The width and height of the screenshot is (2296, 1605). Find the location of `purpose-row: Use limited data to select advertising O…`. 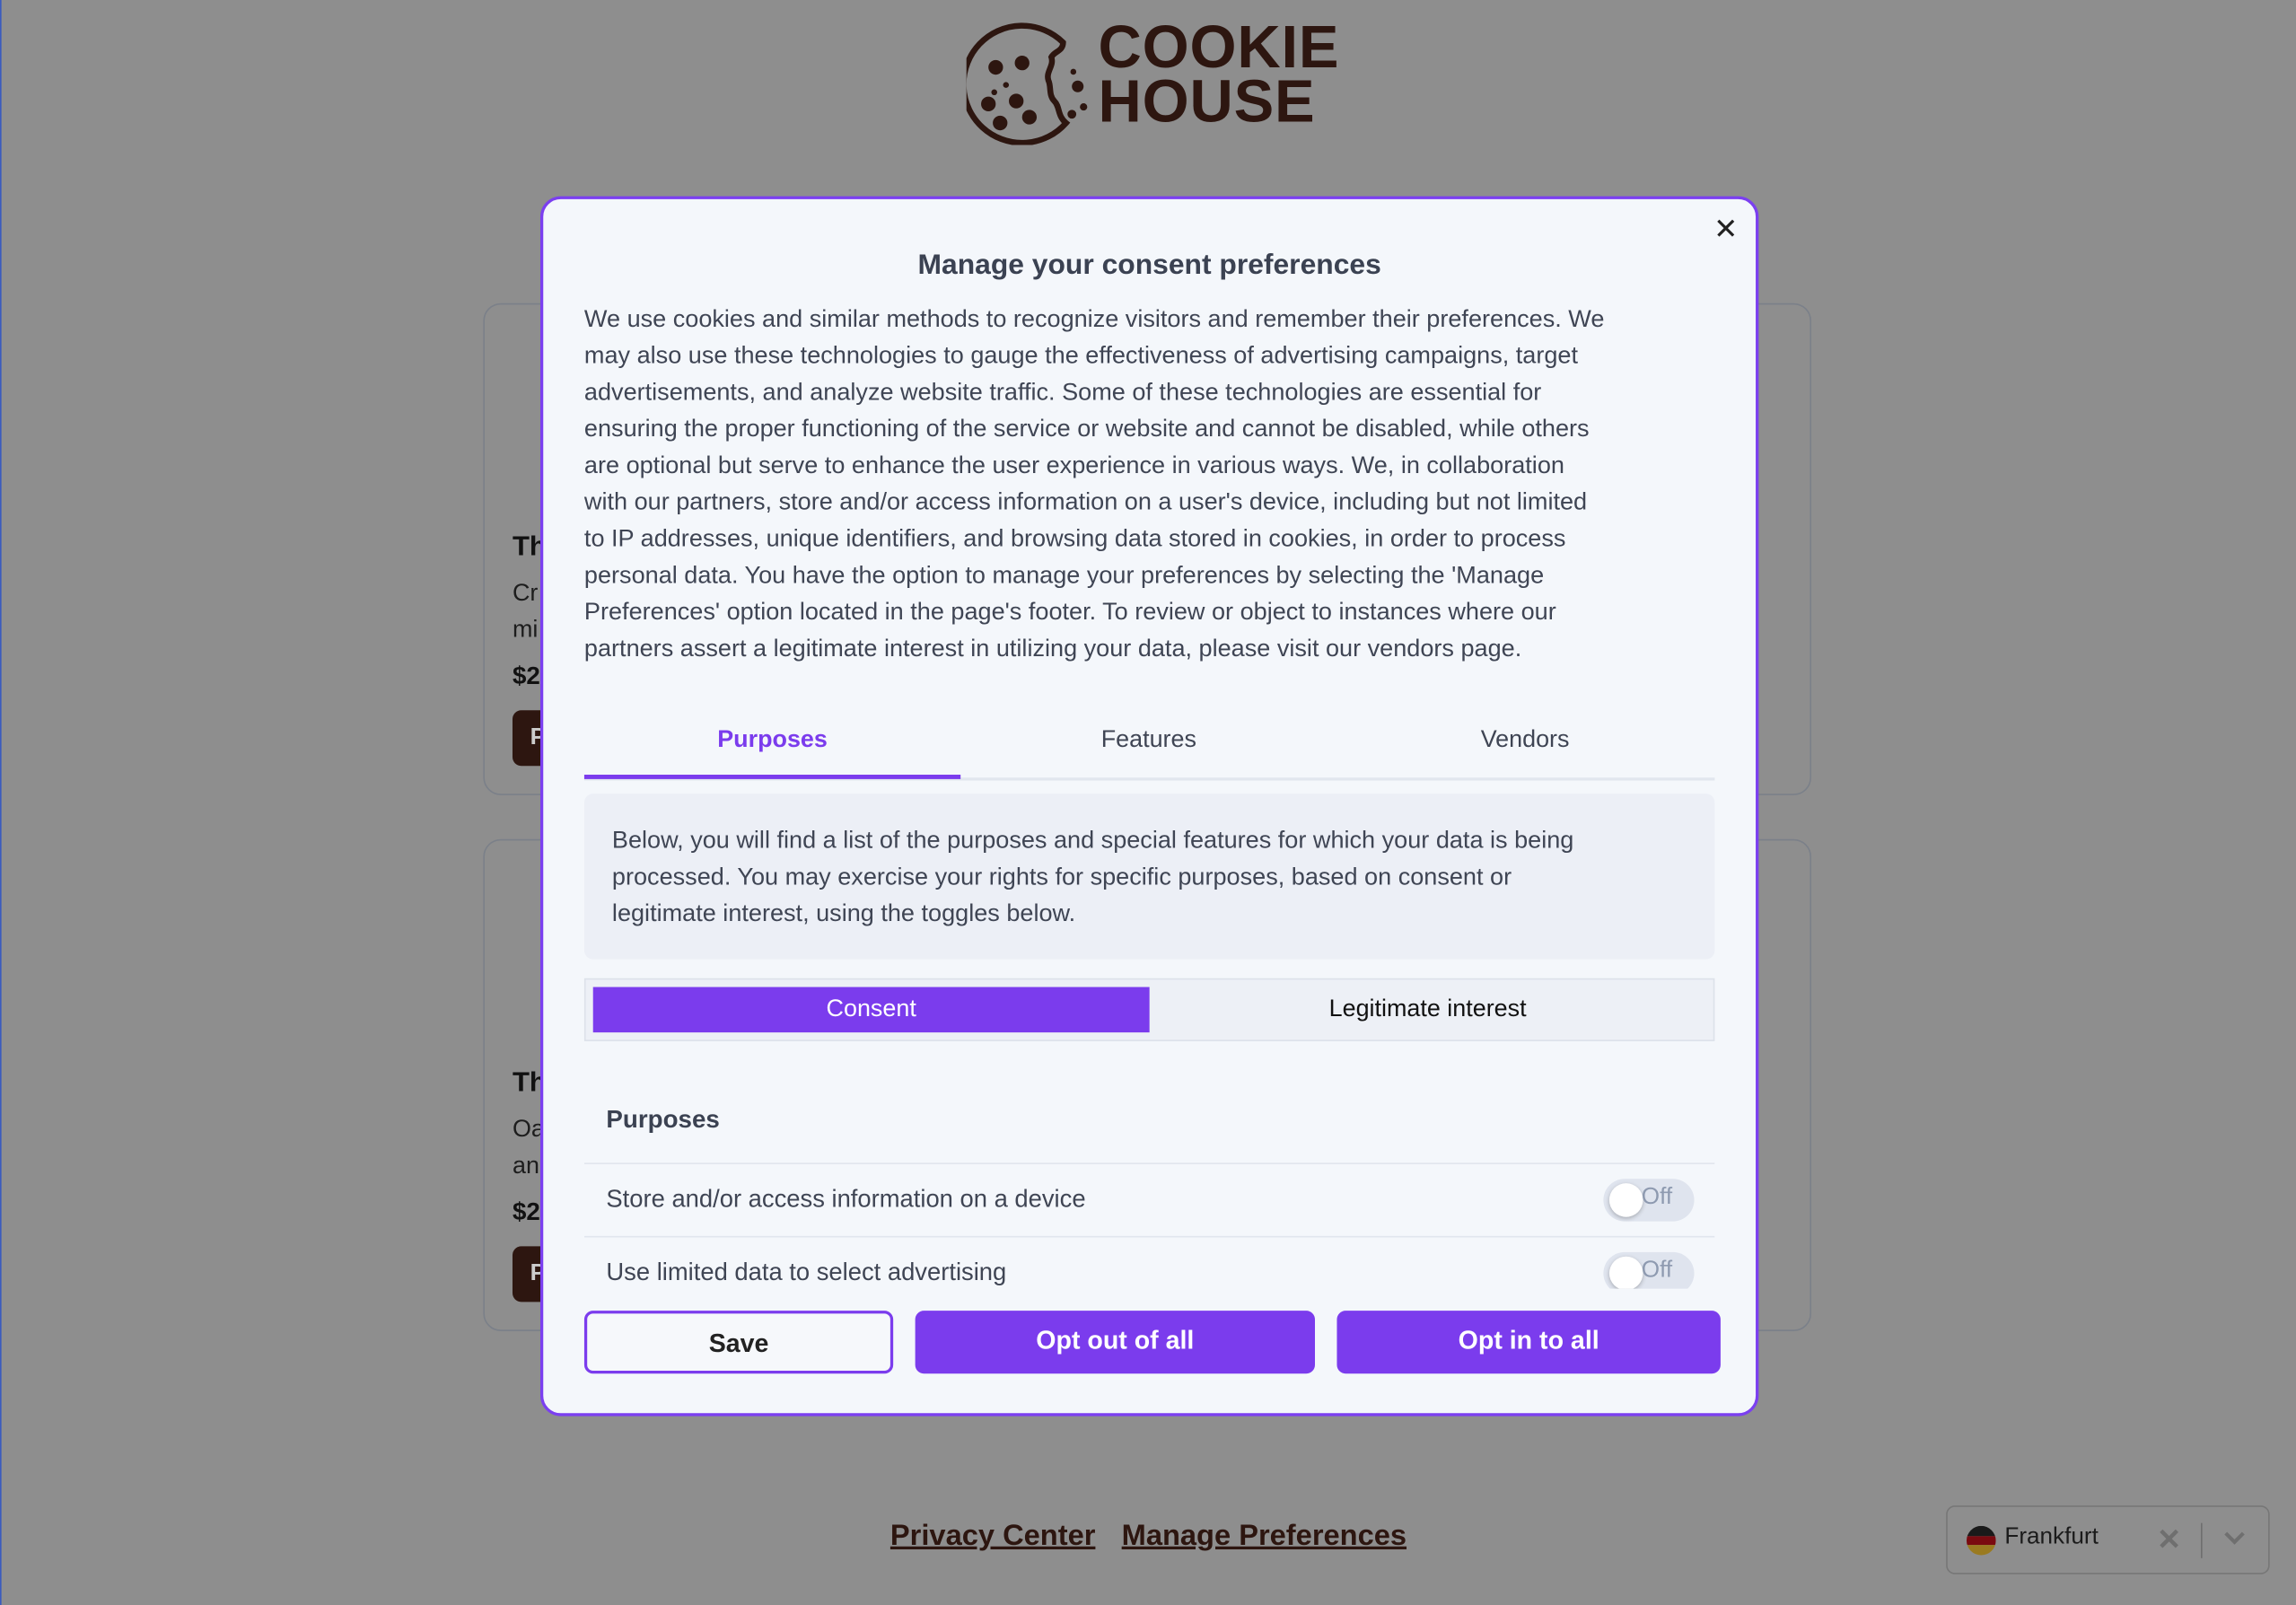

purpose-row: Use limited data to select advertising O… is located at coordinates (1149, 1262).